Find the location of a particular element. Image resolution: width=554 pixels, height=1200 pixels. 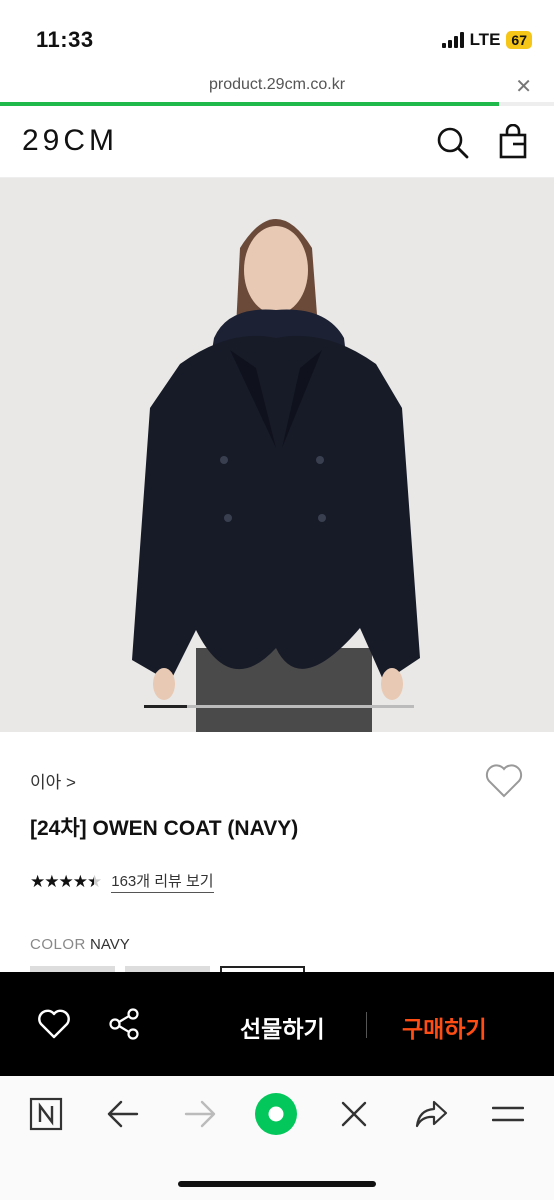

rating-stars-icon: ★★★★★ is located at coordinates (66, 881).